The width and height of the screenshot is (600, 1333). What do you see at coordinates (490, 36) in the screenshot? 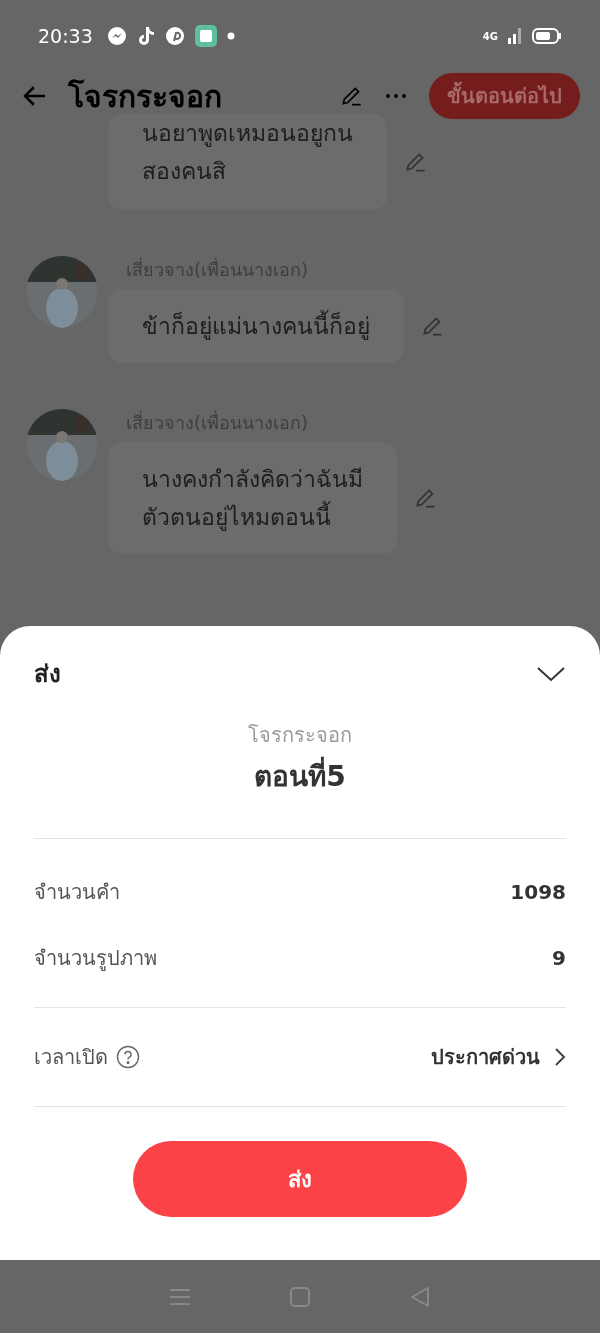
I see `network-label: 4G` at bounding box center [490, 36].